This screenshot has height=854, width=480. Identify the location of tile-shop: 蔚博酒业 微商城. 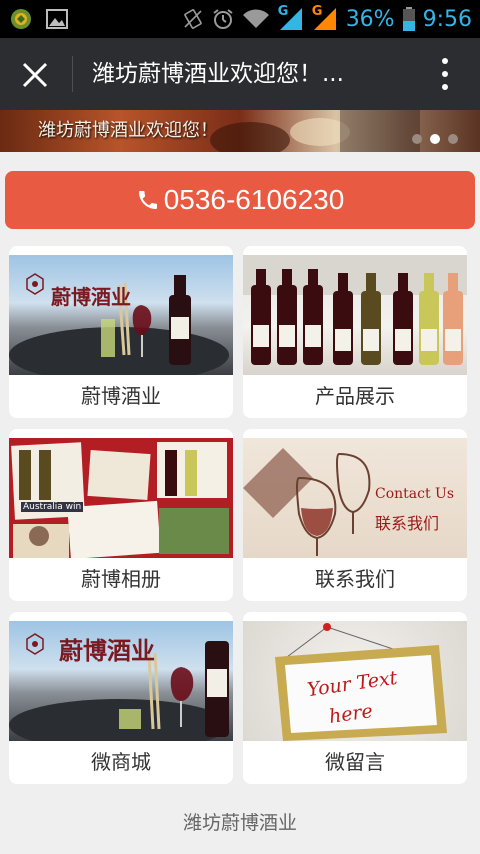
(121, 698).